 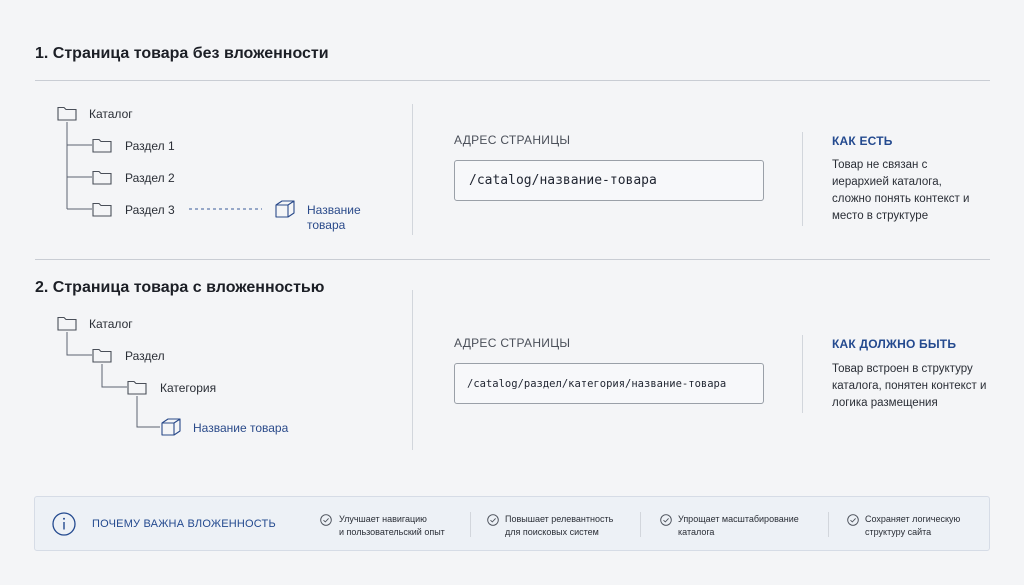 I want to click on info-title: ПОЧЕМУ ВАЖНА ВЛОЖЕННОСТЬ, so click(x=184, y=524).